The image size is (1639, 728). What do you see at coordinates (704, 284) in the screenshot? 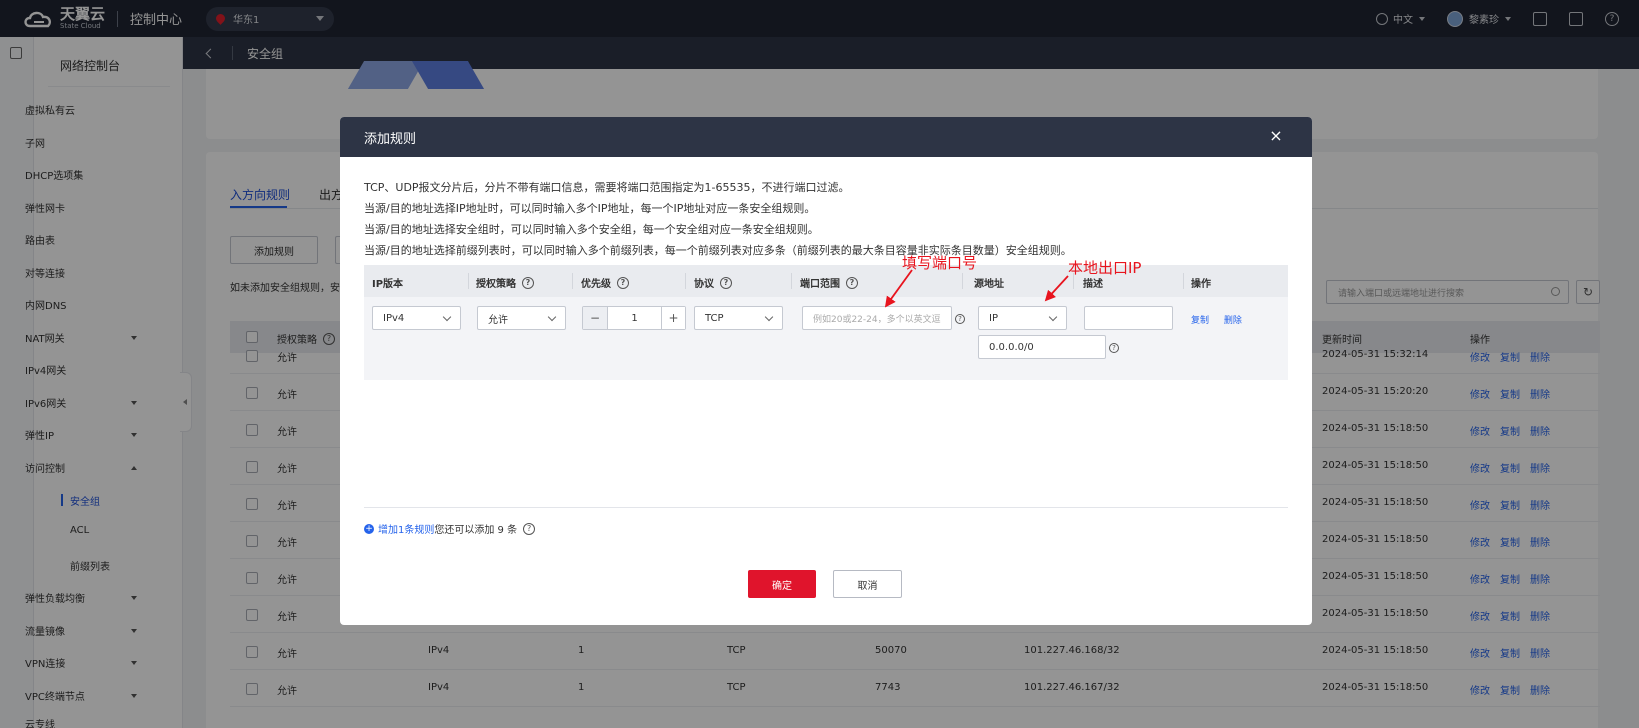
I see `header-label: 协议` at bounding box center [704, 284].